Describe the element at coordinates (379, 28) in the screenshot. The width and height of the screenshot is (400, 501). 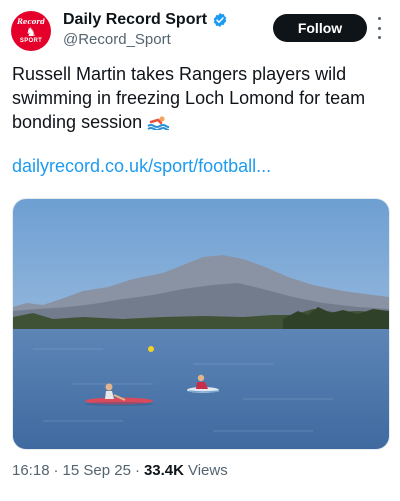
I see `more-options-icon` at that location.